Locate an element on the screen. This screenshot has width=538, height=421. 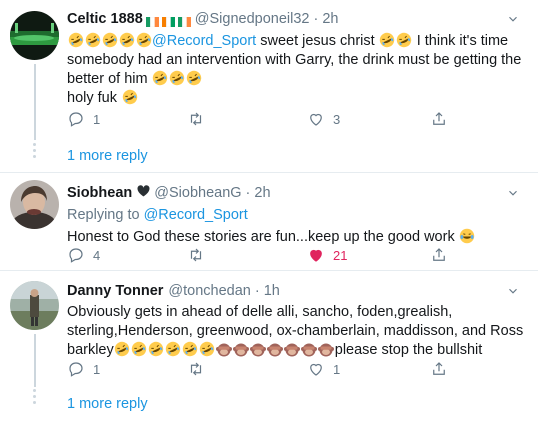
display-name: Celtic 1888 is located at coordinates (105, 19).